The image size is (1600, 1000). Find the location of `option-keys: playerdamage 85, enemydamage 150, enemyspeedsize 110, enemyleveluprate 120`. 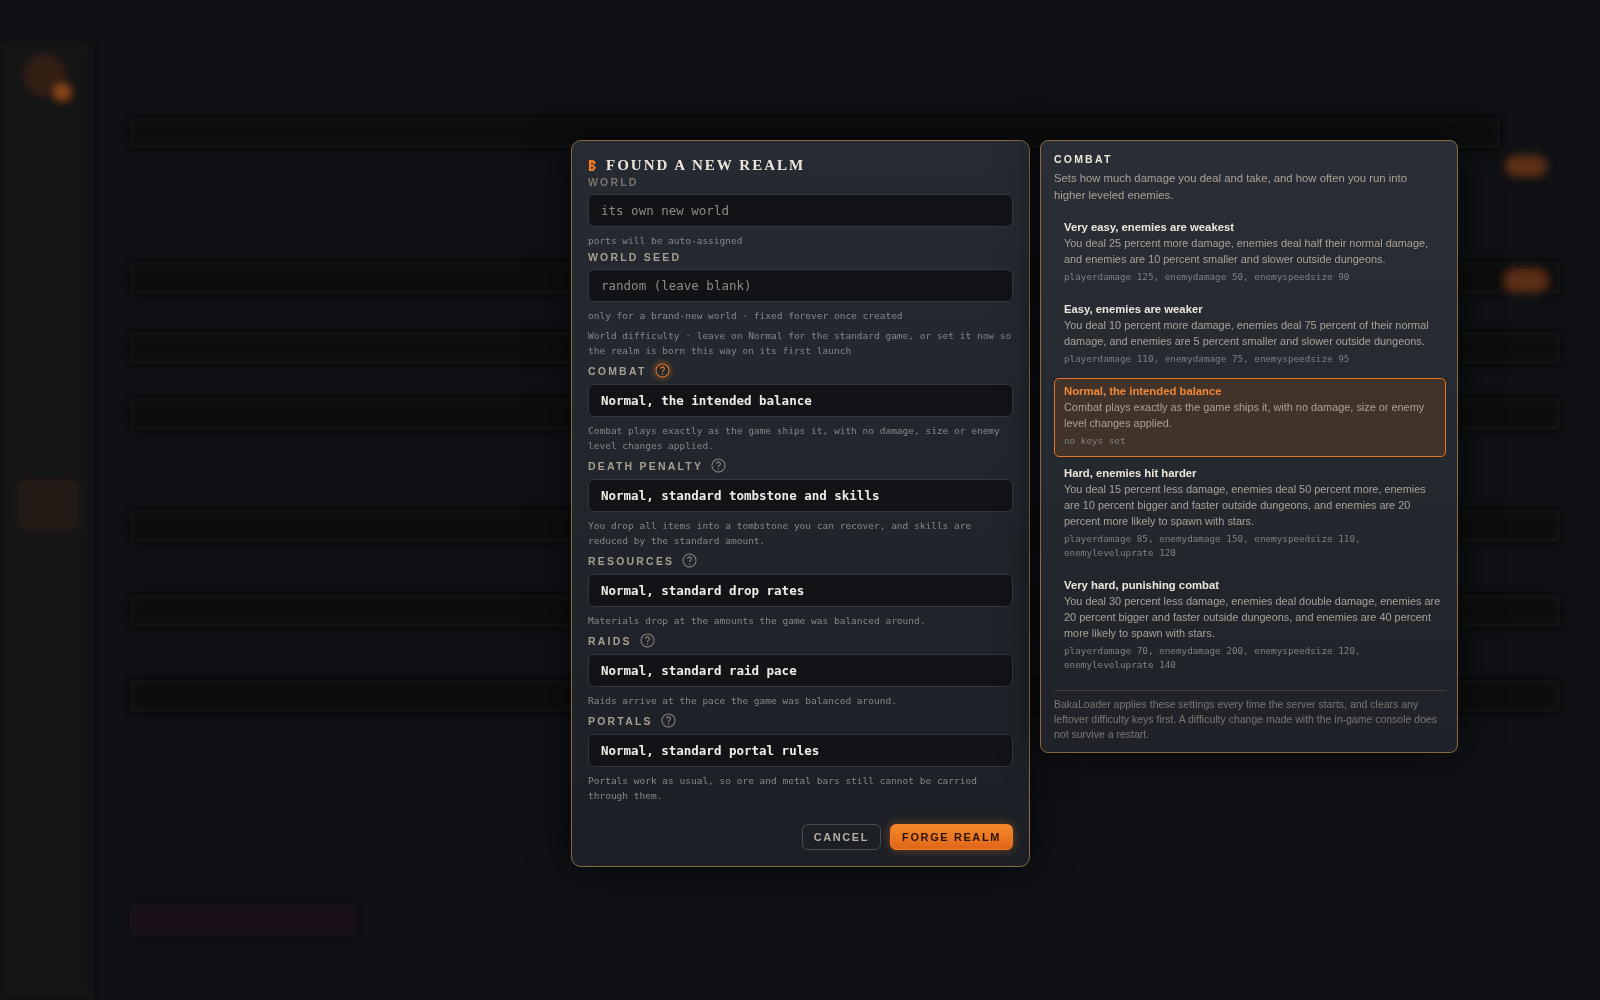

option-keys: playerdamage 85, enemydamage 150, enemyspeedsize 110, enemyleveluprate 120 is located at coordinates (1252, 546).